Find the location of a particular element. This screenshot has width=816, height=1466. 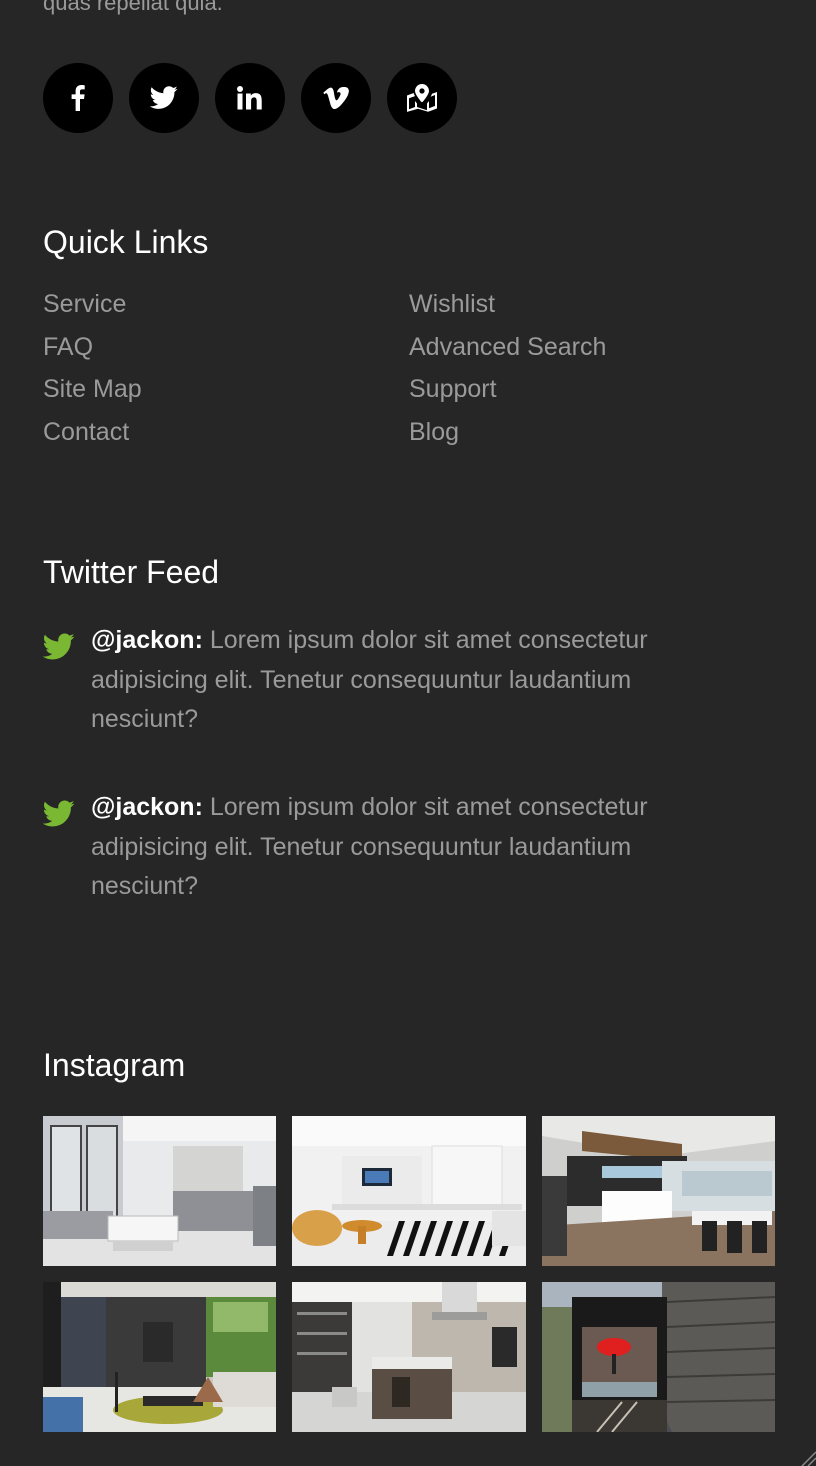

instagram-title: Instagram is located at coordinates (114, 1065).